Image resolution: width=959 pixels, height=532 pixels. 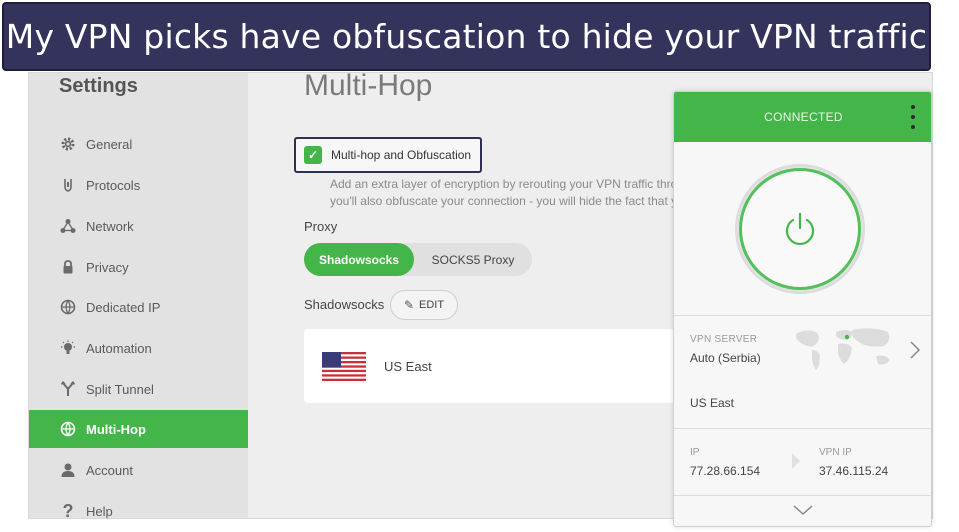 What do you see at coordinates (68, 348) in the screenshot?
I see `automation-icon` at bounding box center [68, 348].